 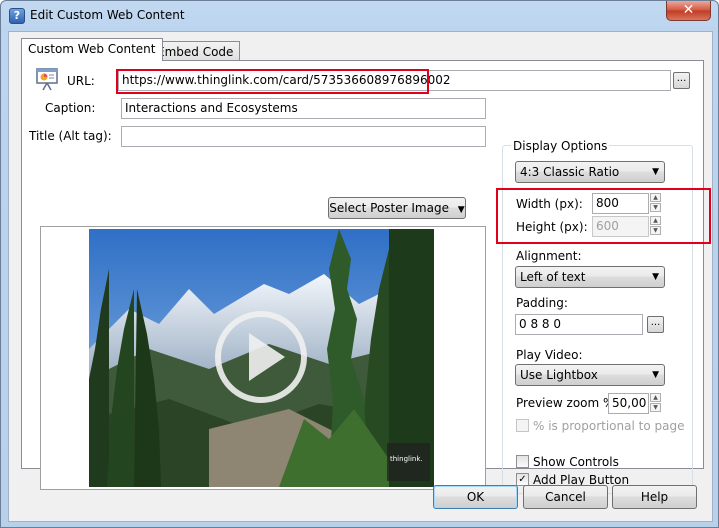 What do you see at coordinates (590, 277) in the screenshot?
I see `alignment-dropdown: Left of text ▼` at bounding box center [590, 277].